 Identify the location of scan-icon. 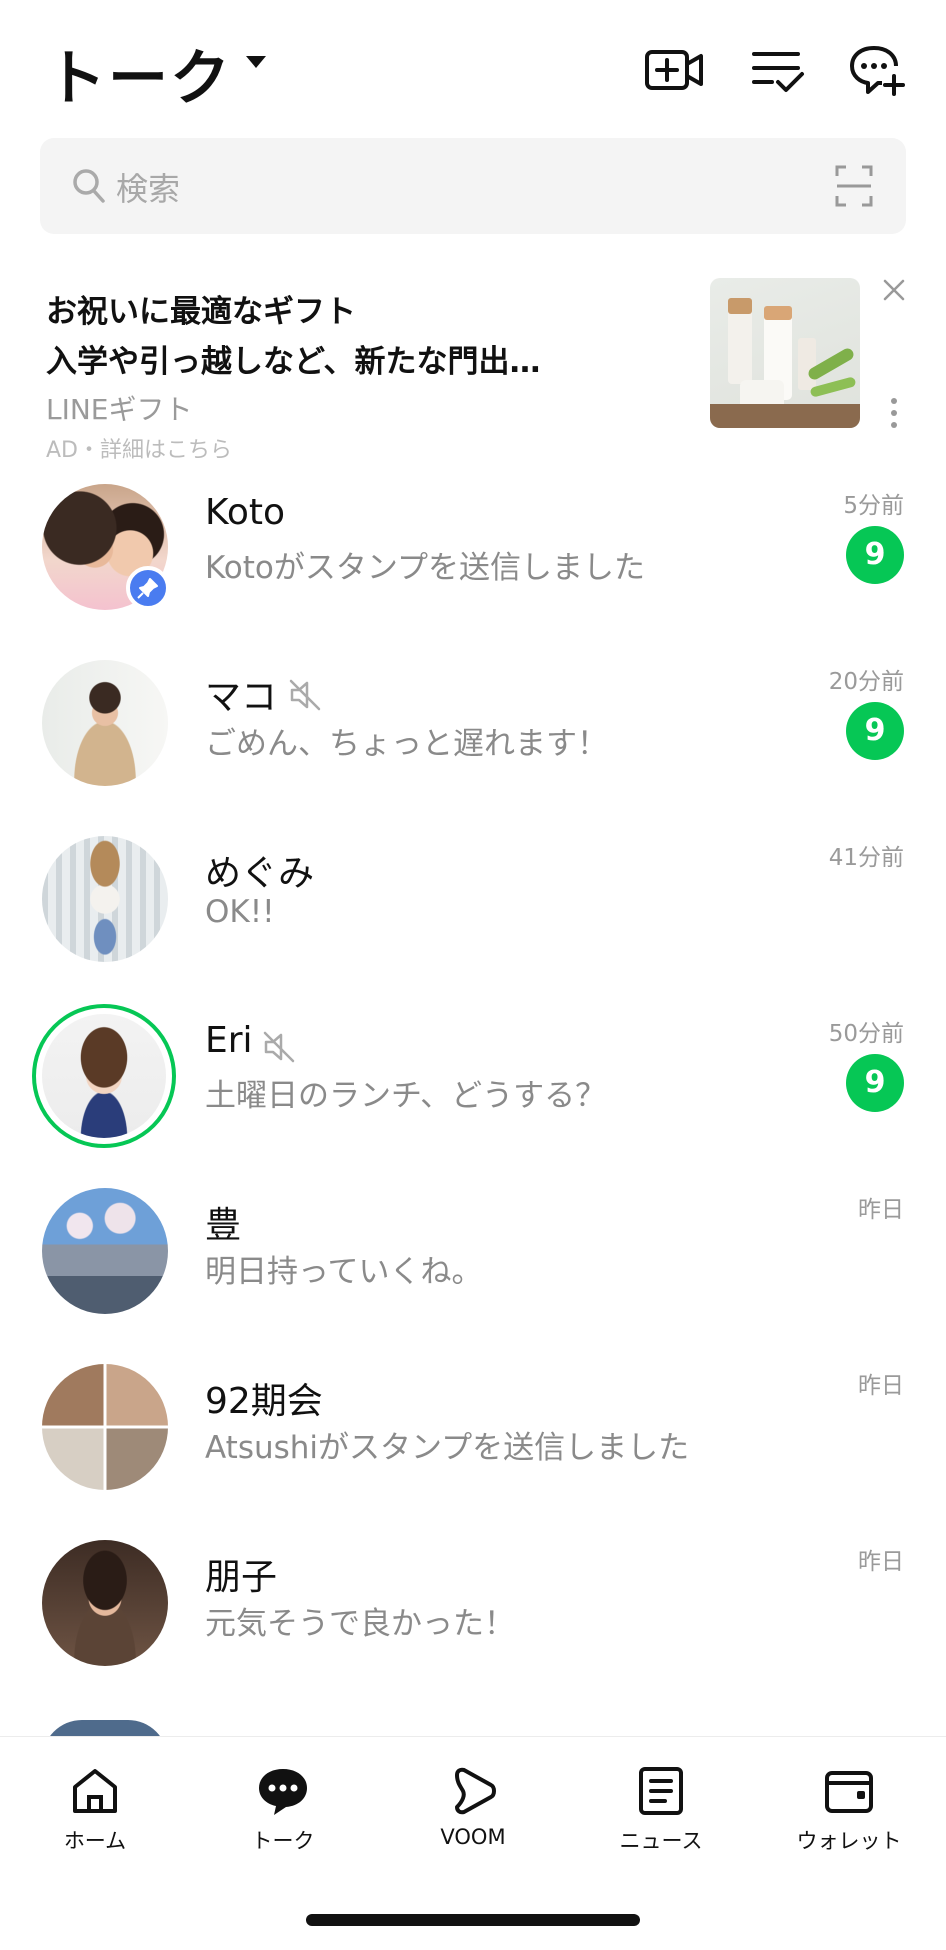
(854, 186).